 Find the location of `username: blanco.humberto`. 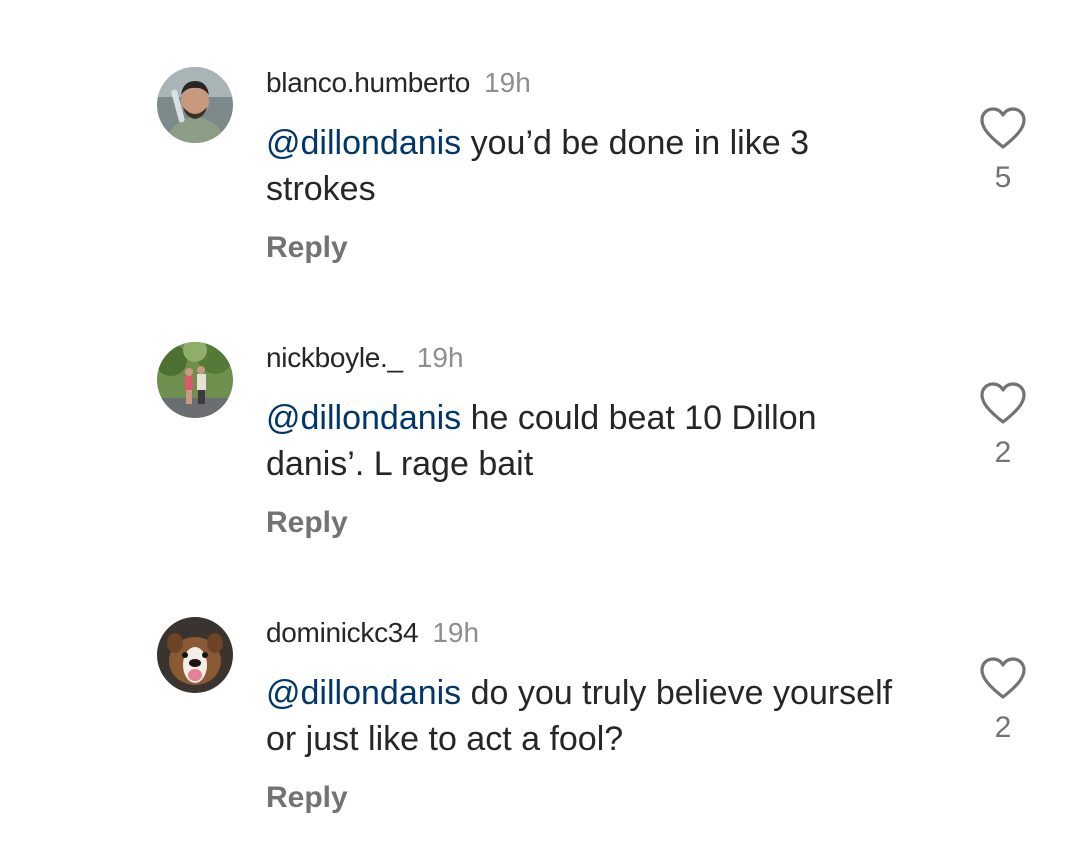

username: blanco.humberto is located at coordinates (368, 82).